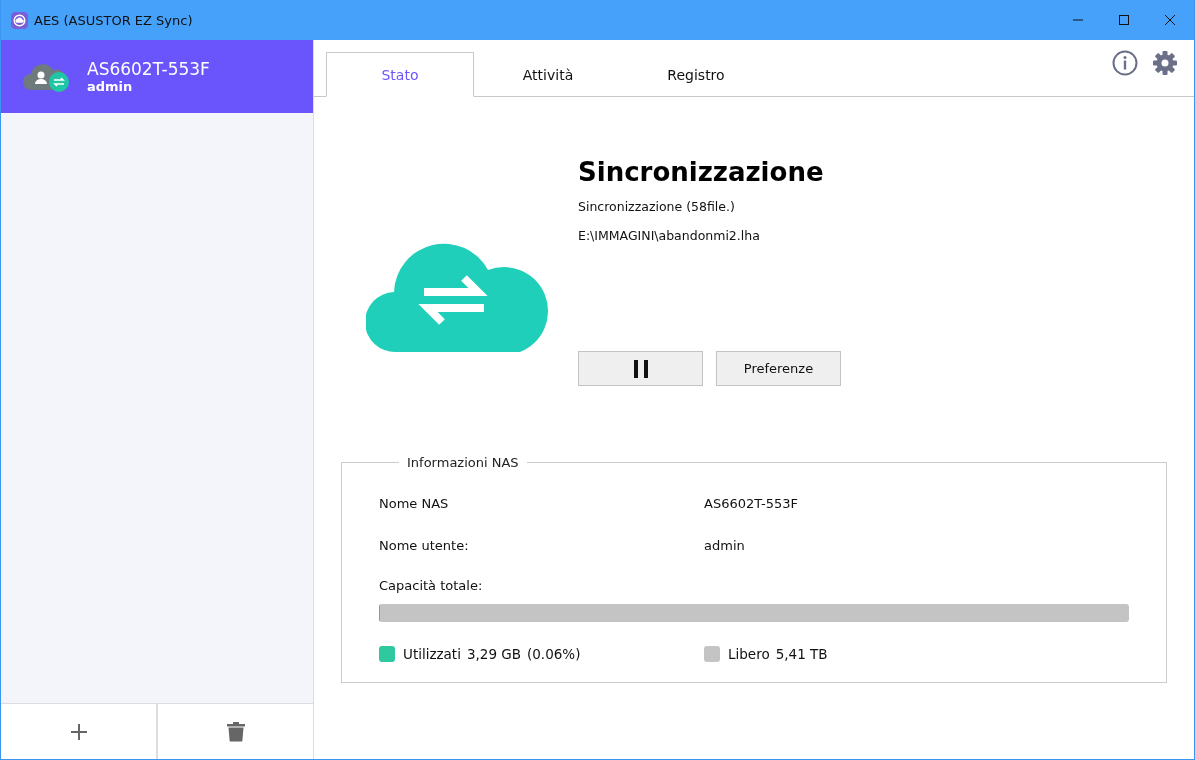 Image resolution: width=1195 pixels, height=760 pixels. Describe the element at coordinates (110, 86) in the screenshot. I see `device-user: admin` at that location.